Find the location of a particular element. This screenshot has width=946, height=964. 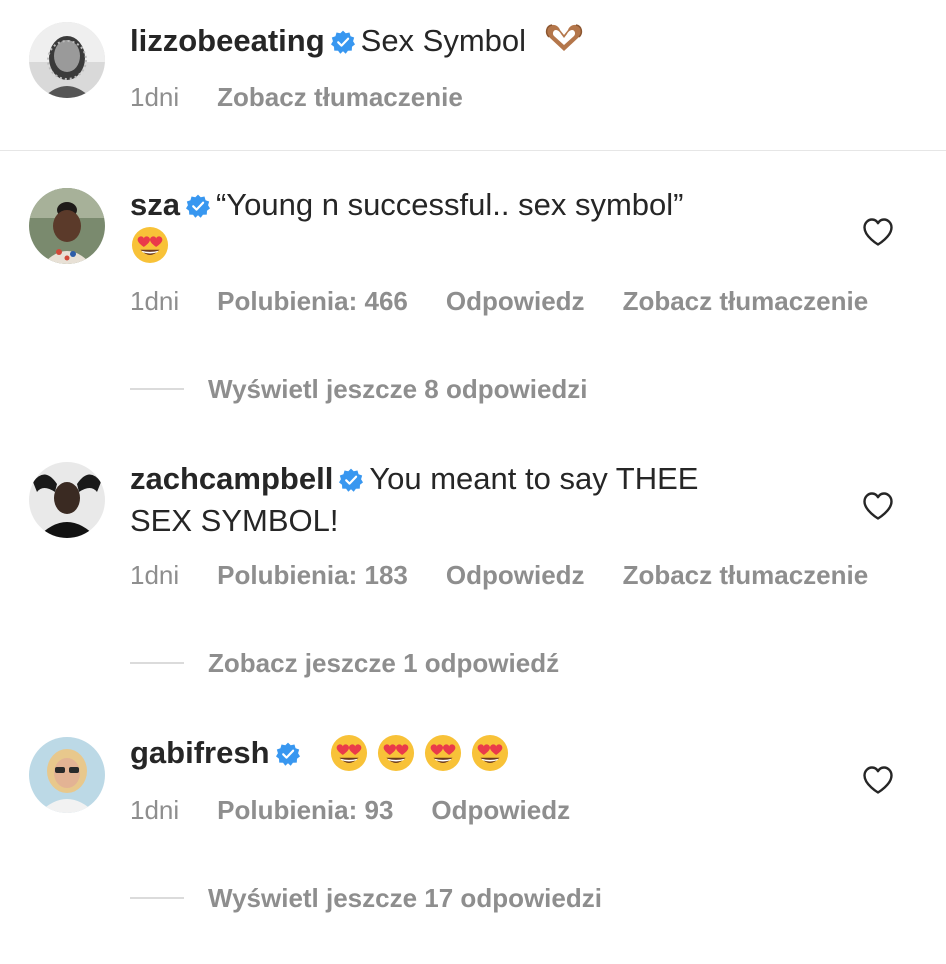

comment-meta: 1dni Polubienia: 93 Odpowiedz is located at coordinates (369, 810).